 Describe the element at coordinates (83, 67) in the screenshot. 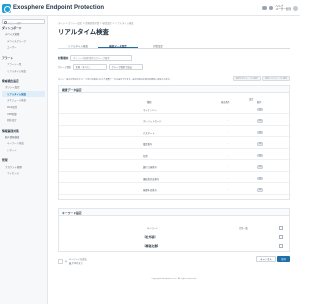

I see `group-select-value: 全体（すべて）` at that location.